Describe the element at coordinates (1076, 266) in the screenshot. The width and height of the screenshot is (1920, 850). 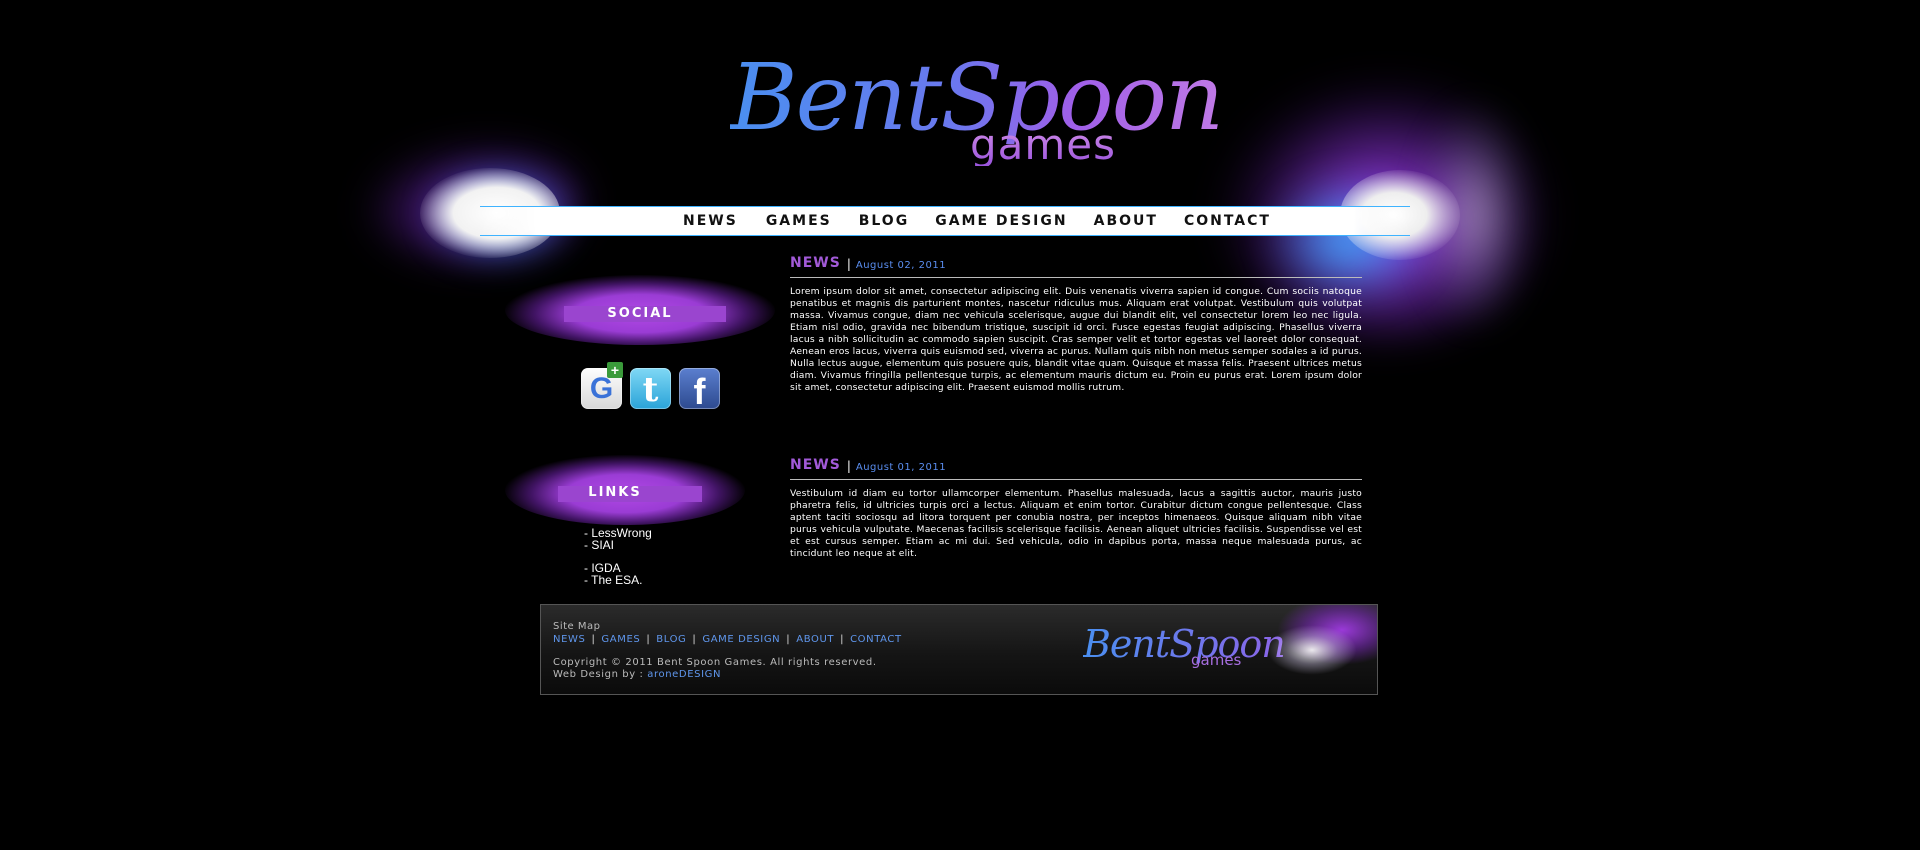
I see `post-header: NEWS | August 02, 2011` at that location.